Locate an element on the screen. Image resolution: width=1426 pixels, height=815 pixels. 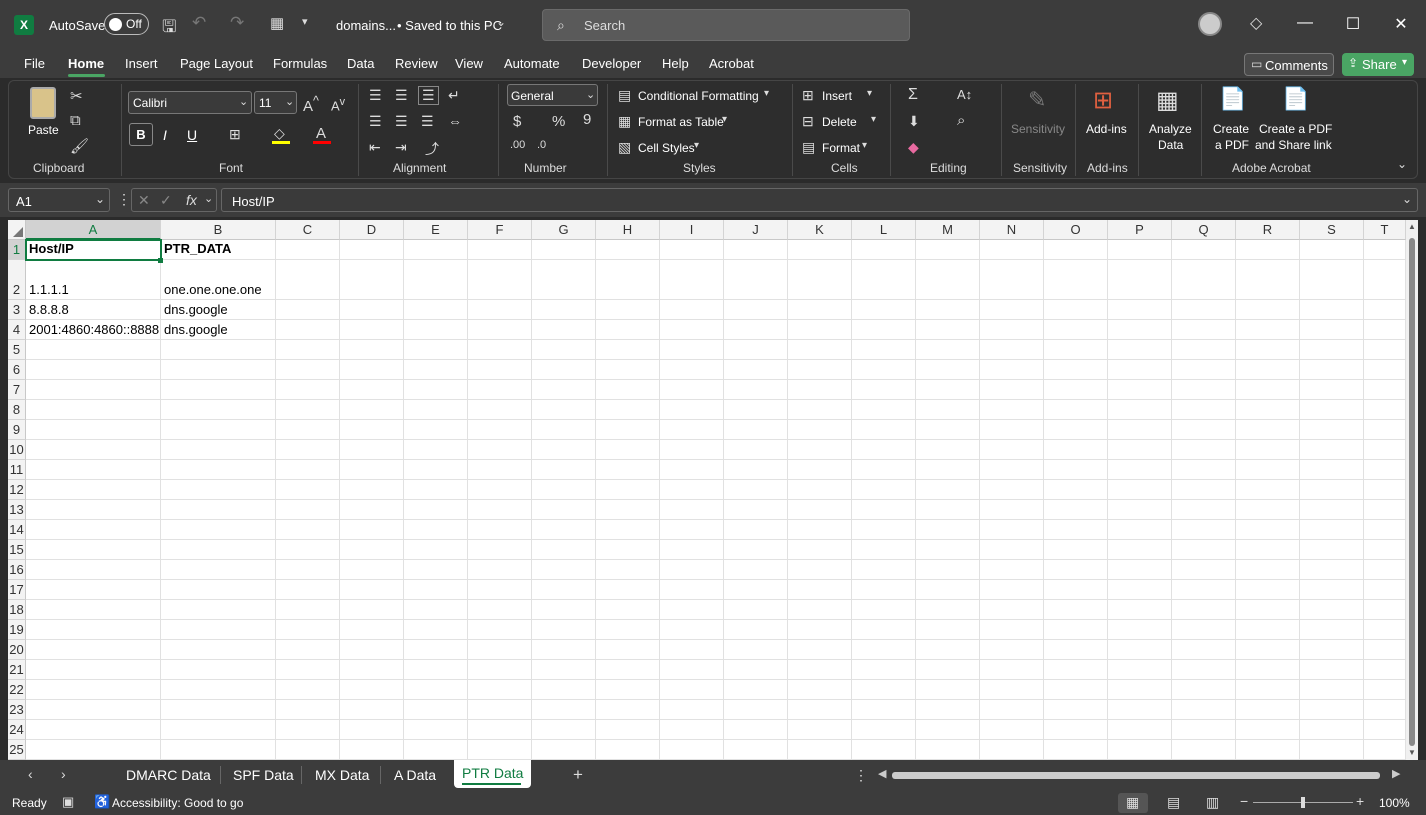
find-select-icon: ⌕ is located at coordinates (961, 120).